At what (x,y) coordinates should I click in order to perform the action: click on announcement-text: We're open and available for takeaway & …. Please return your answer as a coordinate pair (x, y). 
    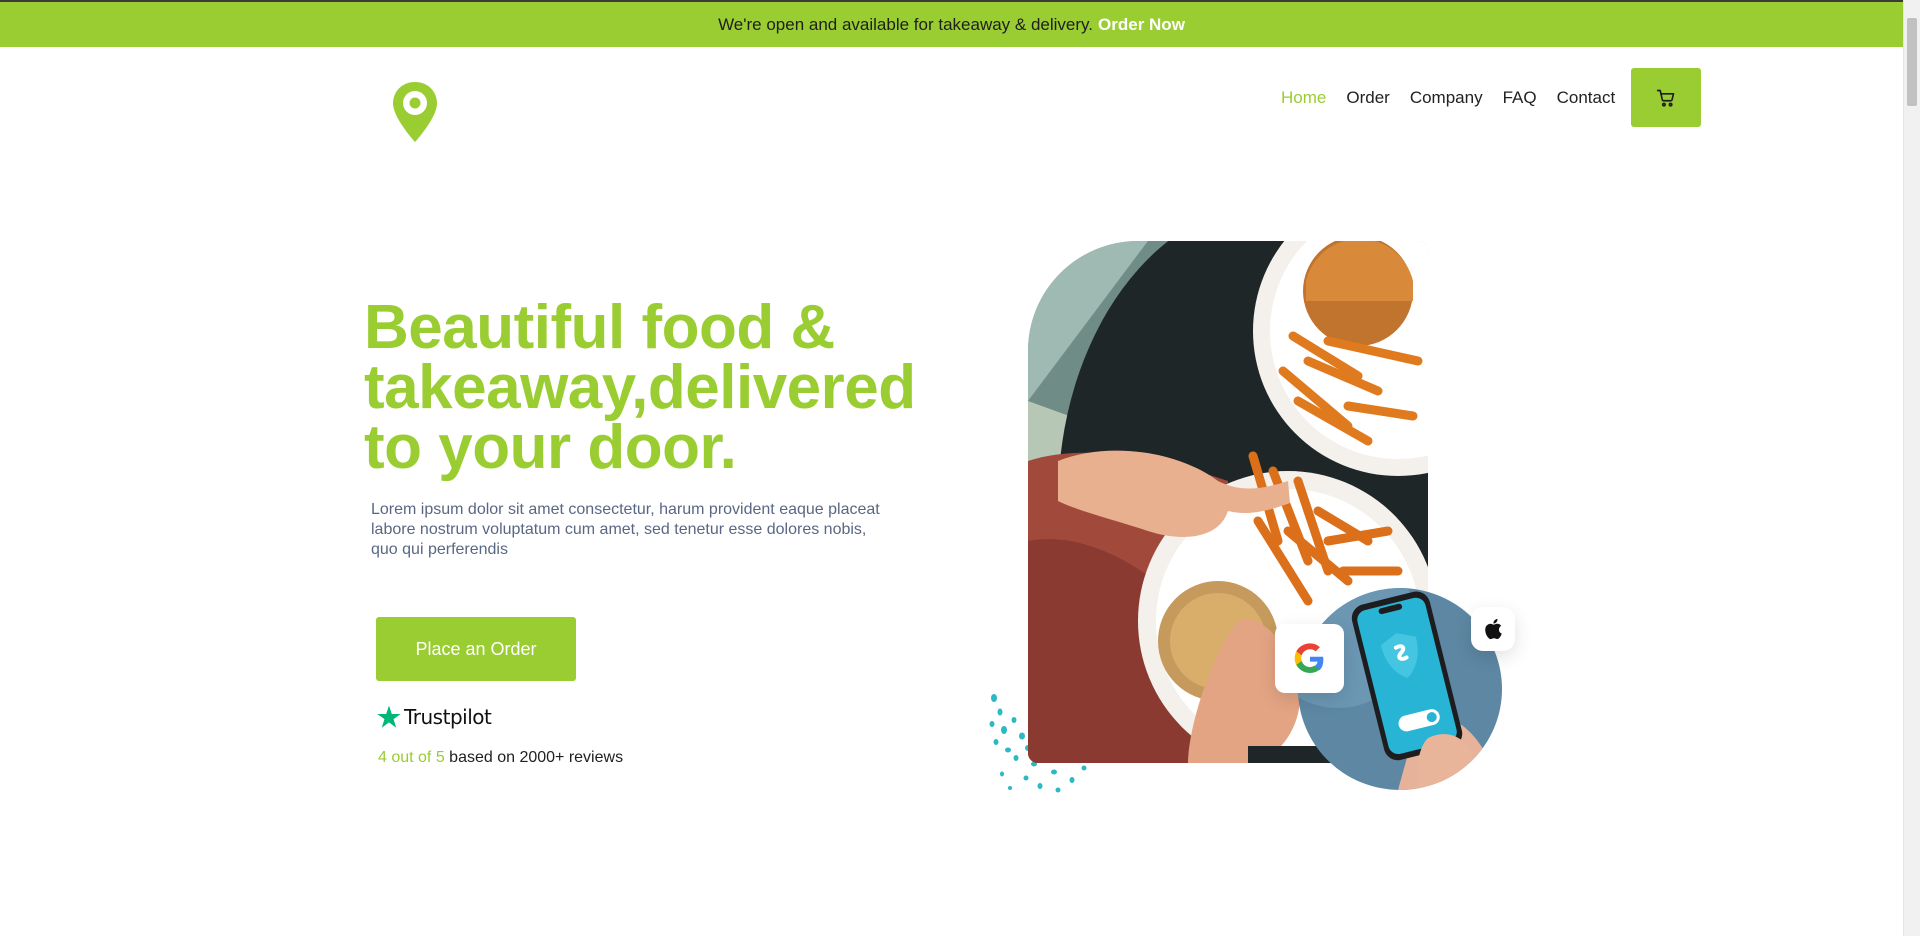
    Looking at the image, I should click on (906, 24).